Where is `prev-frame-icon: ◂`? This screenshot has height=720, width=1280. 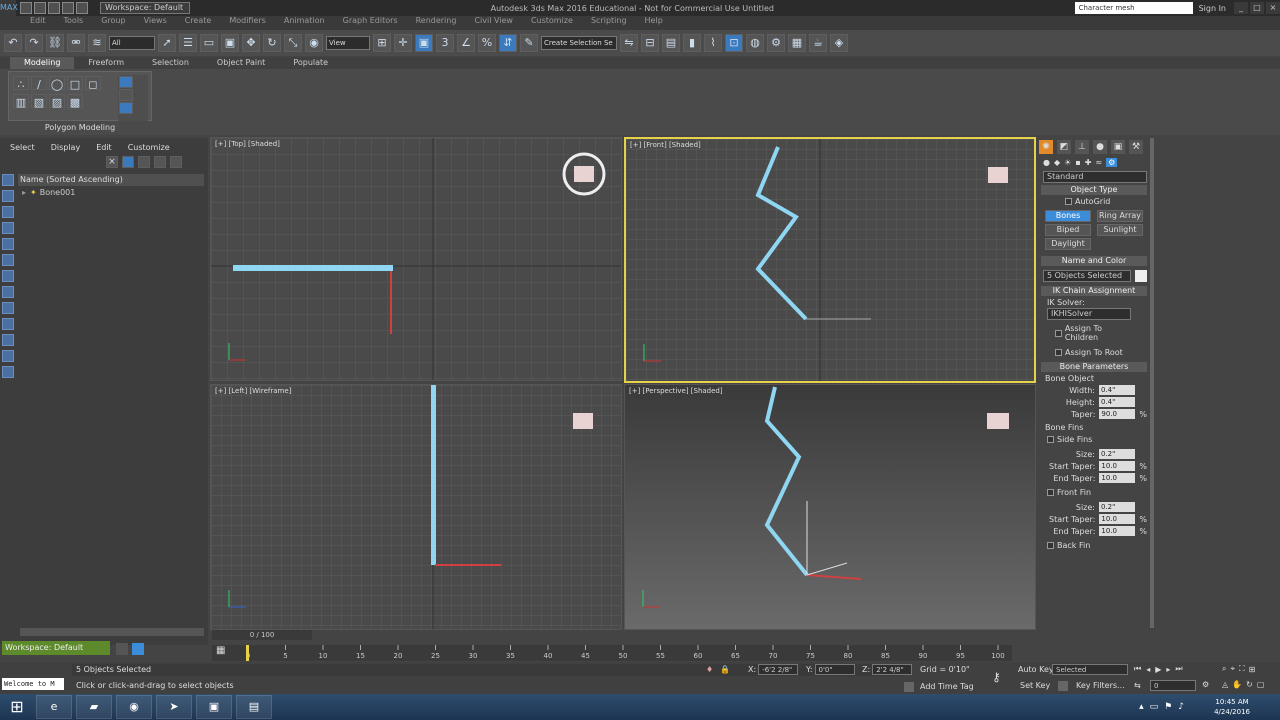
prev-frame-icon: ◂ is located at coordinates (1148, 669).